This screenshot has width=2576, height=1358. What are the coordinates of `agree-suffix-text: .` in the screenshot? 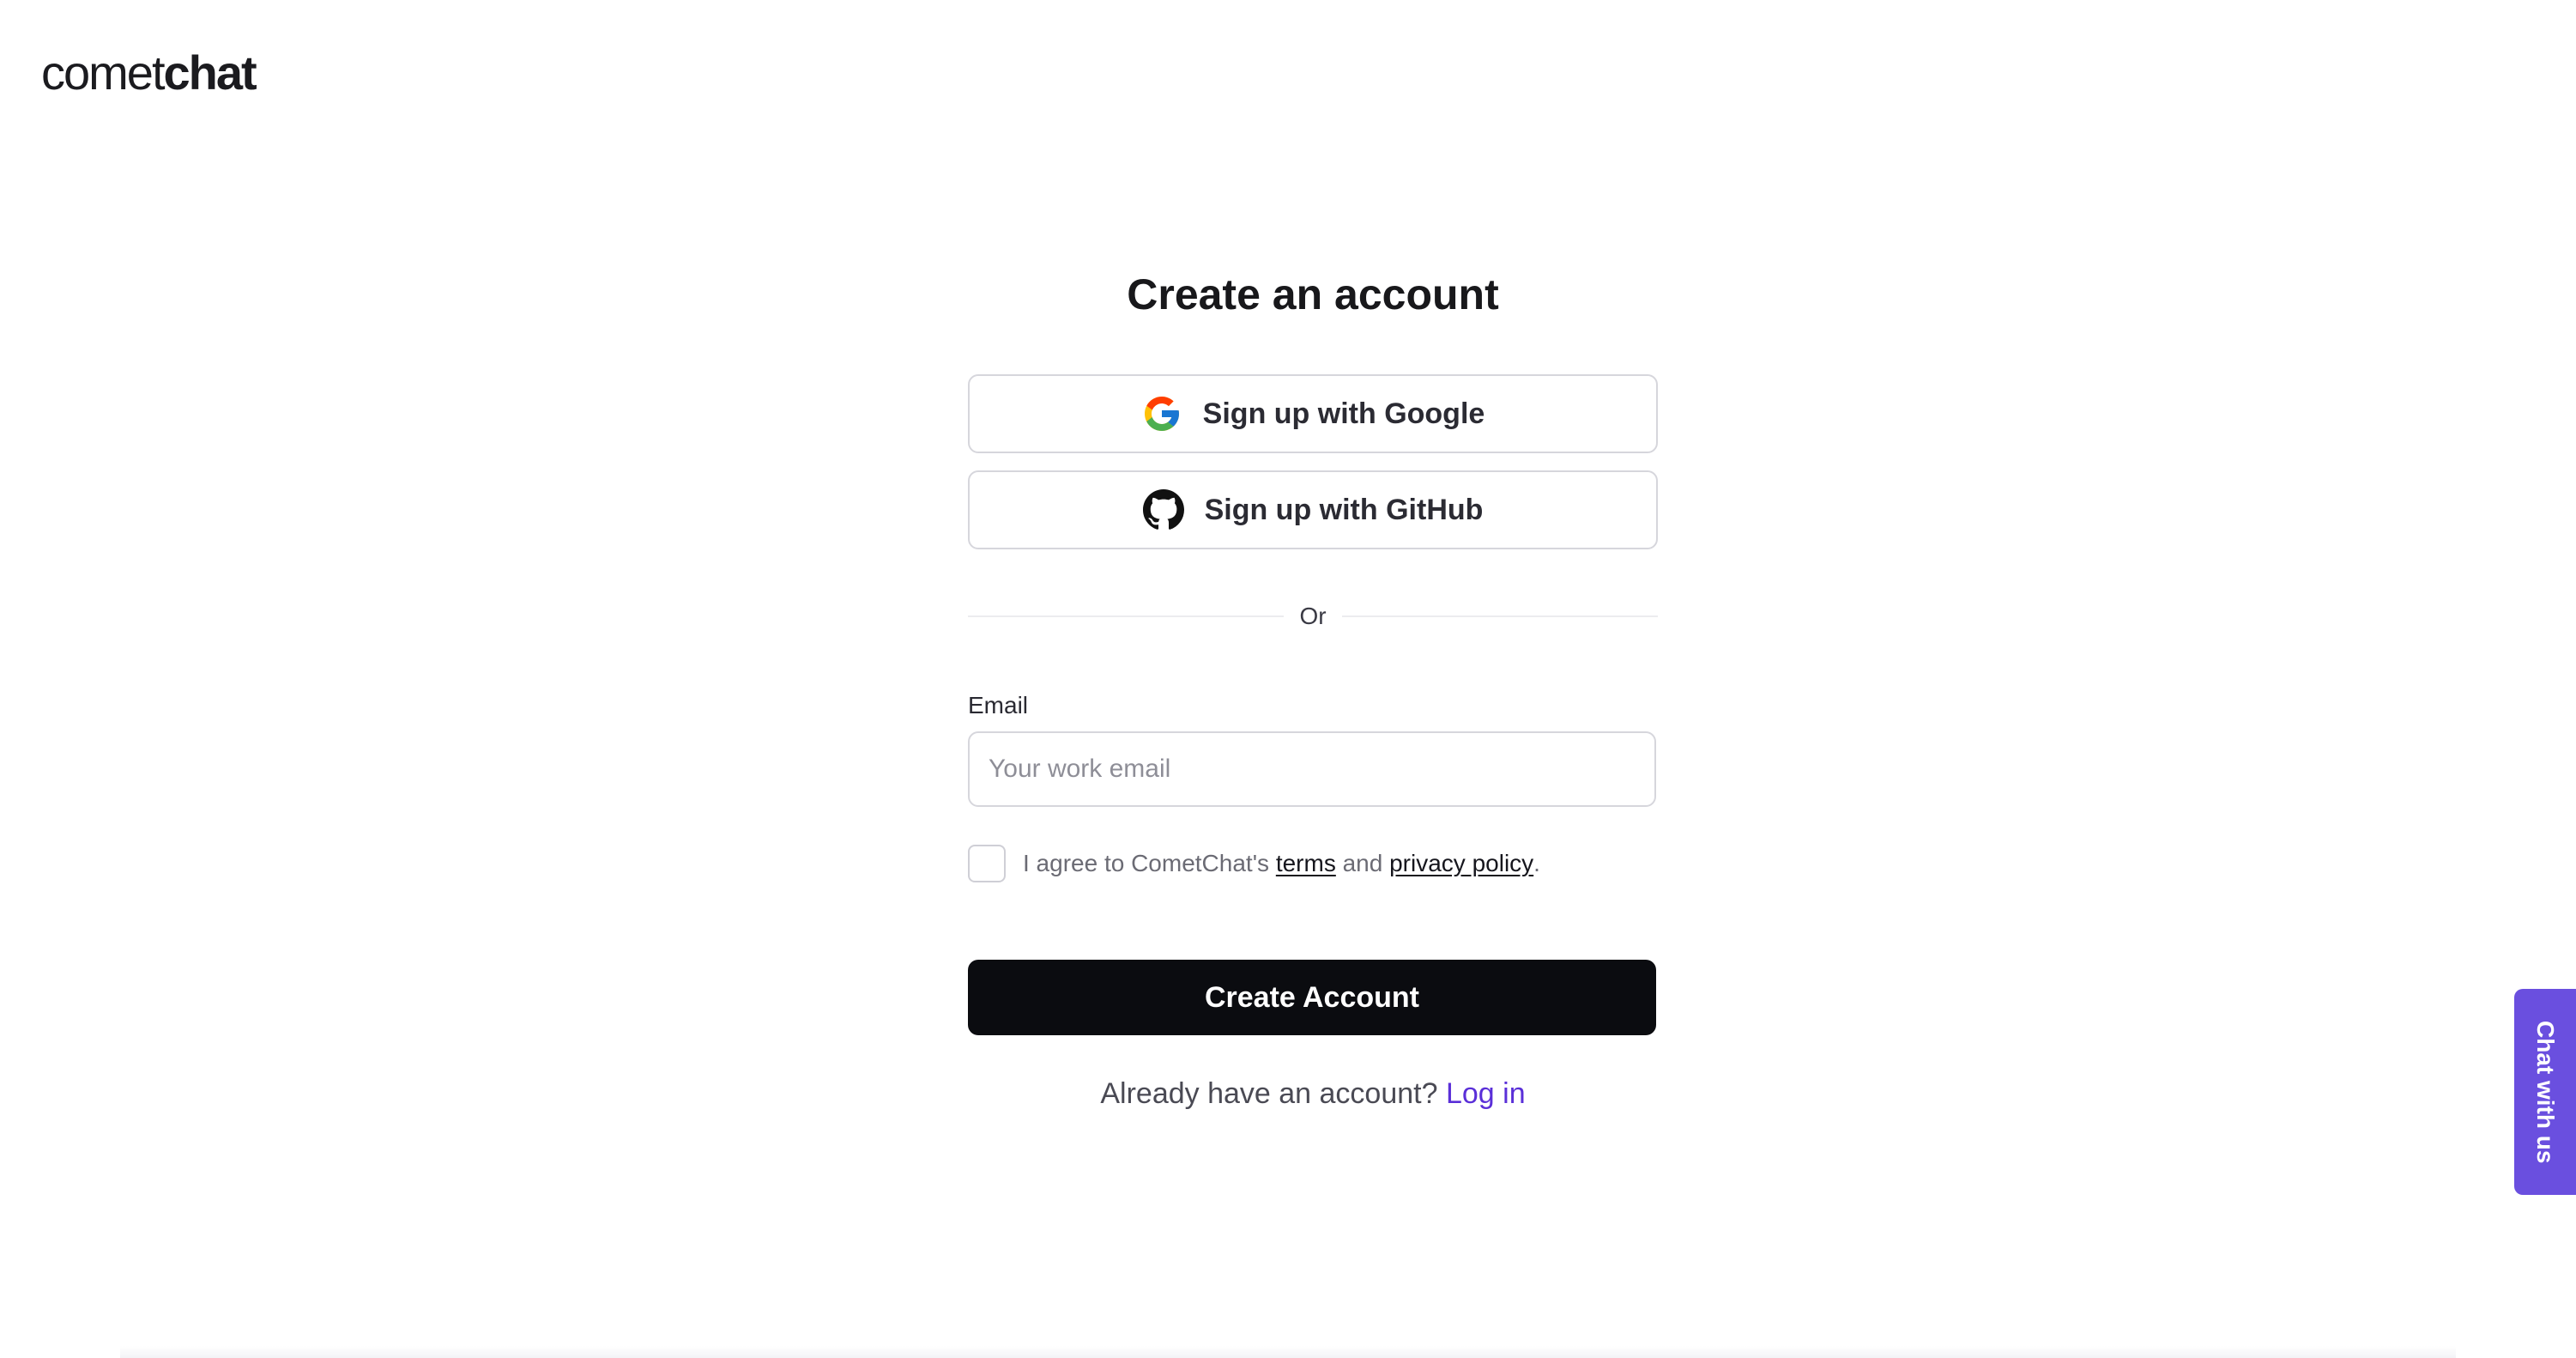 It's located at (1536, 863).